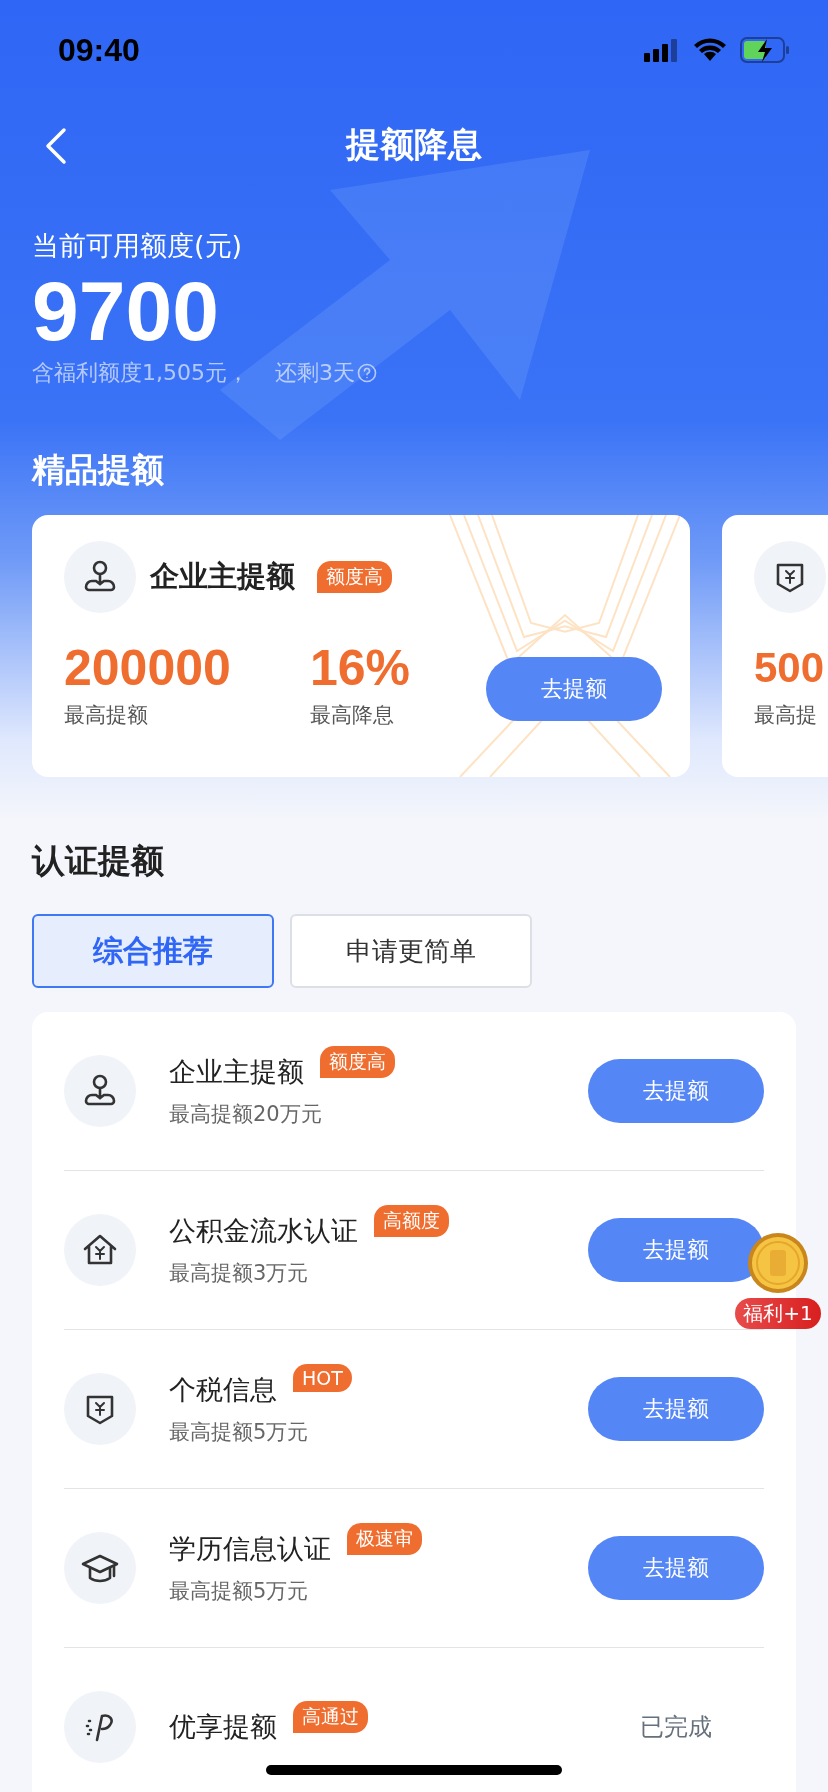 The image size is (828, 1792). I want to click on bonus-note: 含福利额度1,505元，, so click(140, 373).